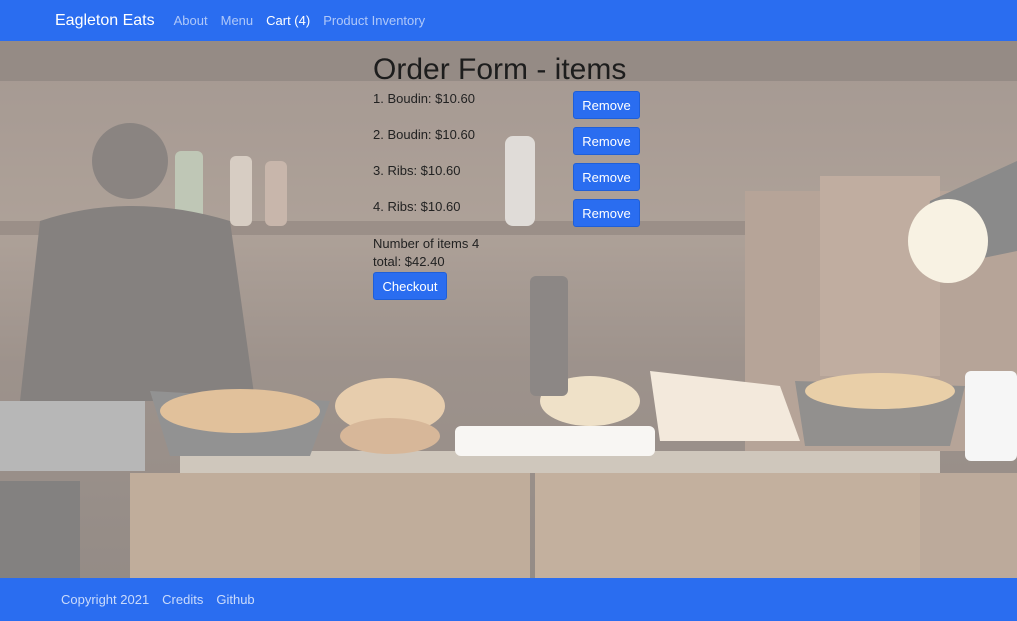 This screenshot has width=1017, height=621. I want to click on cart-item-label: 2. Boudin: $10.60, so click(424, 134).